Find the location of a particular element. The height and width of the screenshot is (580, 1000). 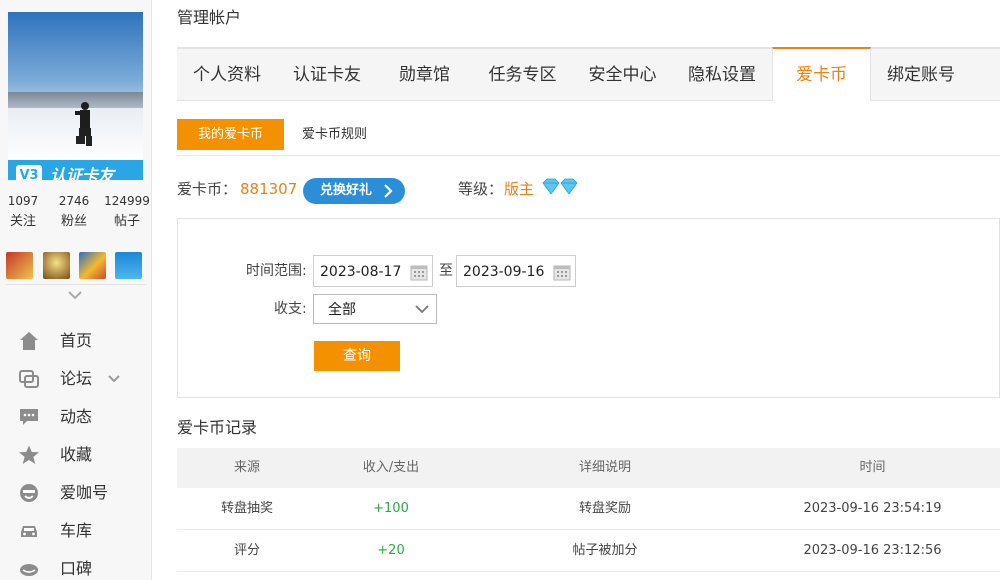

avatar-person is located at coordinates (83, 124).